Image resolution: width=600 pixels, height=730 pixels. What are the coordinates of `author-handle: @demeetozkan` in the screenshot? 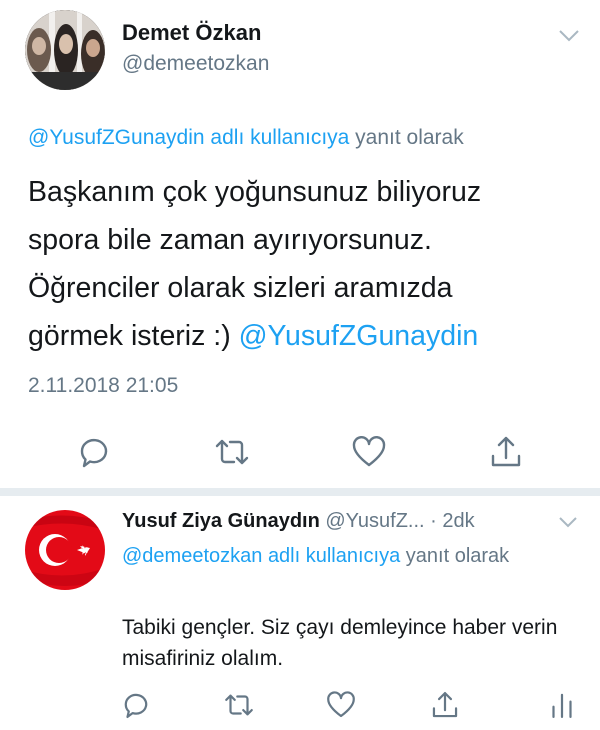 It's located at (195, 64).